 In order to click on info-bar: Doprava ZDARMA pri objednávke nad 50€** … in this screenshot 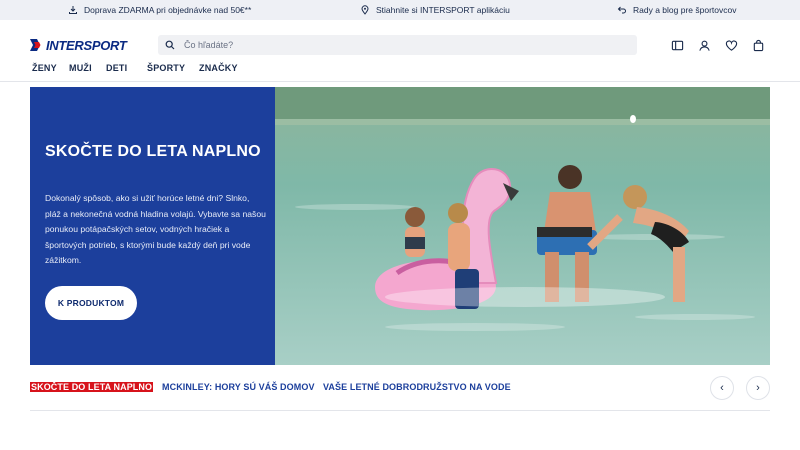, I will do `click(400, 10)`.